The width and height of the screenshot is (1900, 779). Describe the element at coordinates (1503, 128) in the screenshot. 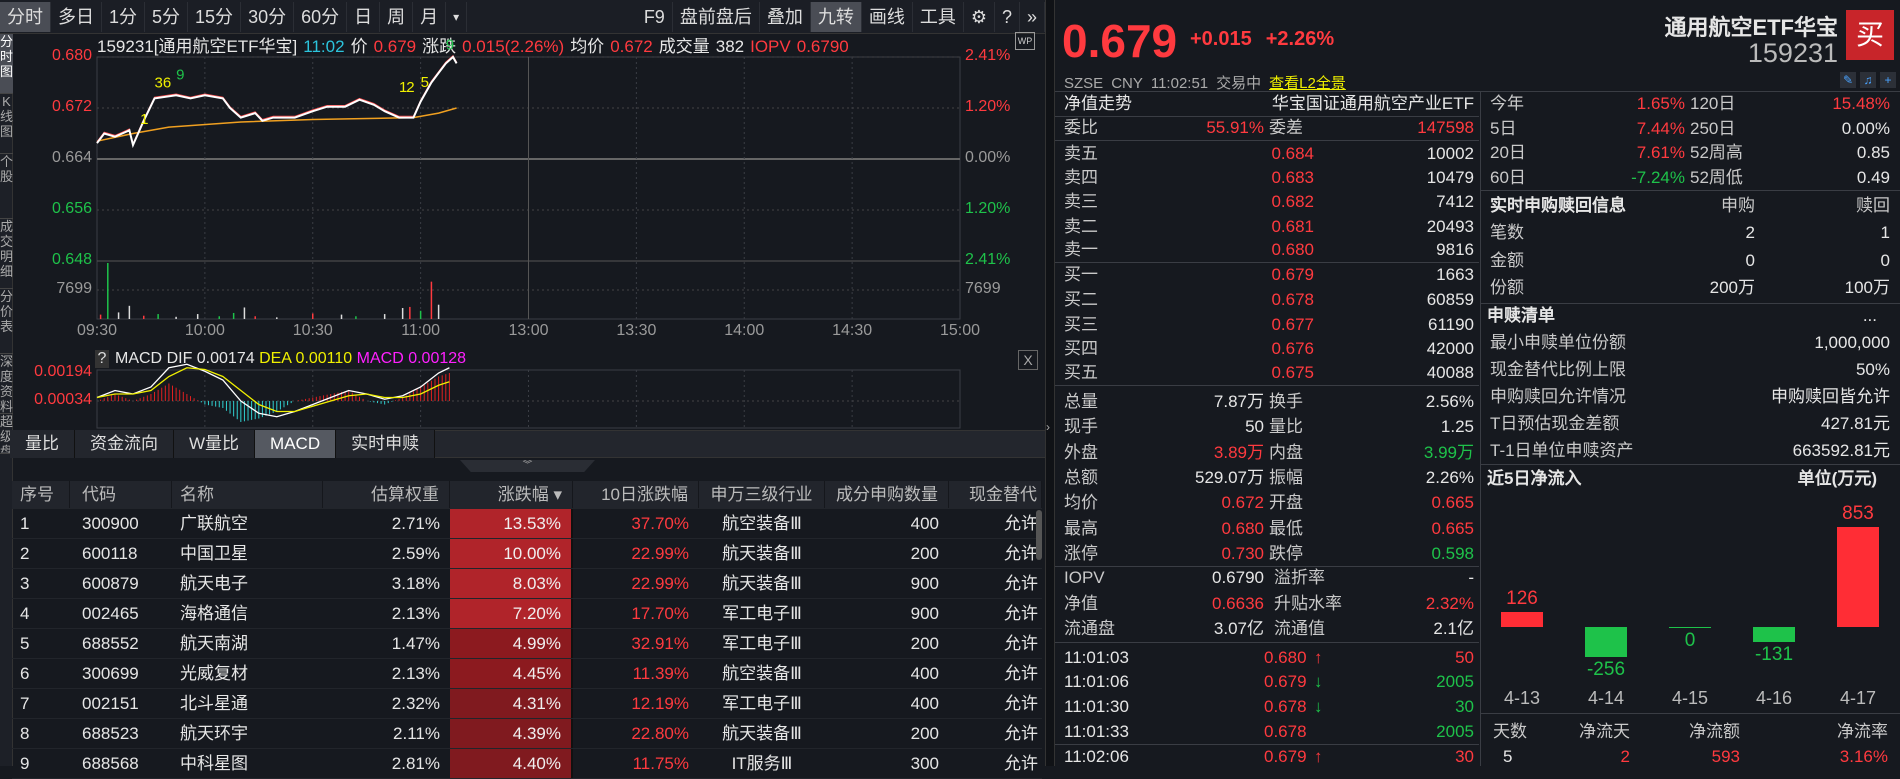

I see `return-label: 5日` at that location.